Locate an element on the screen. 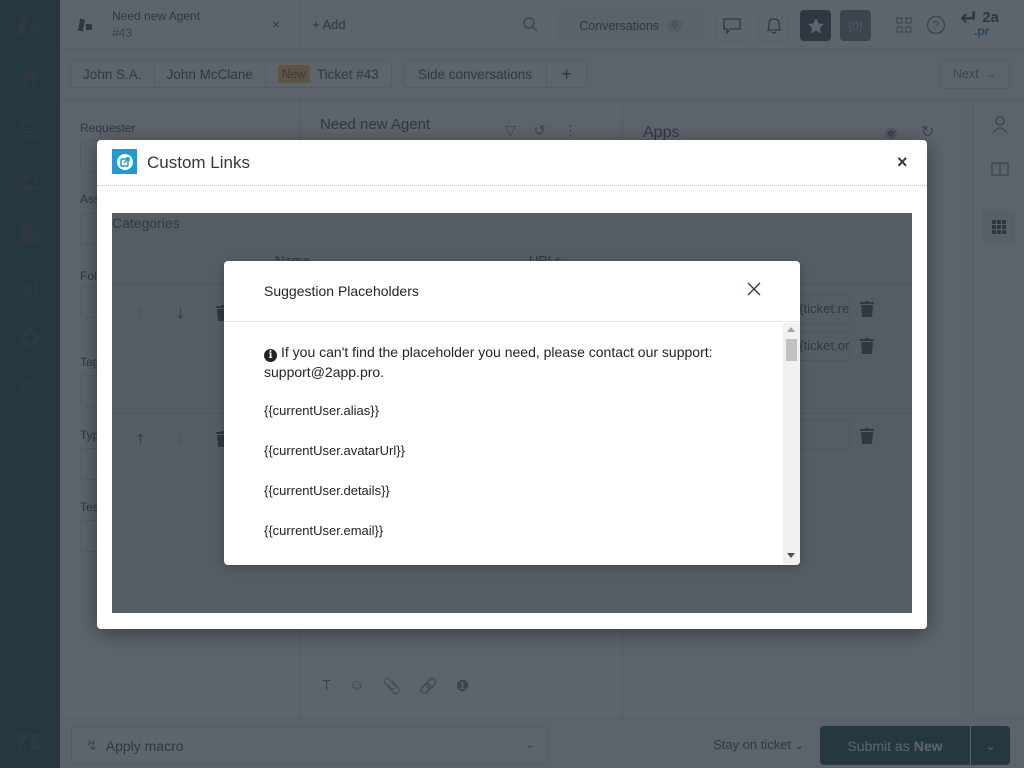 This screenshot has width=1024, height=768. suggestion-title: Suggestion Placeholders is located at coordinates (341, 291).